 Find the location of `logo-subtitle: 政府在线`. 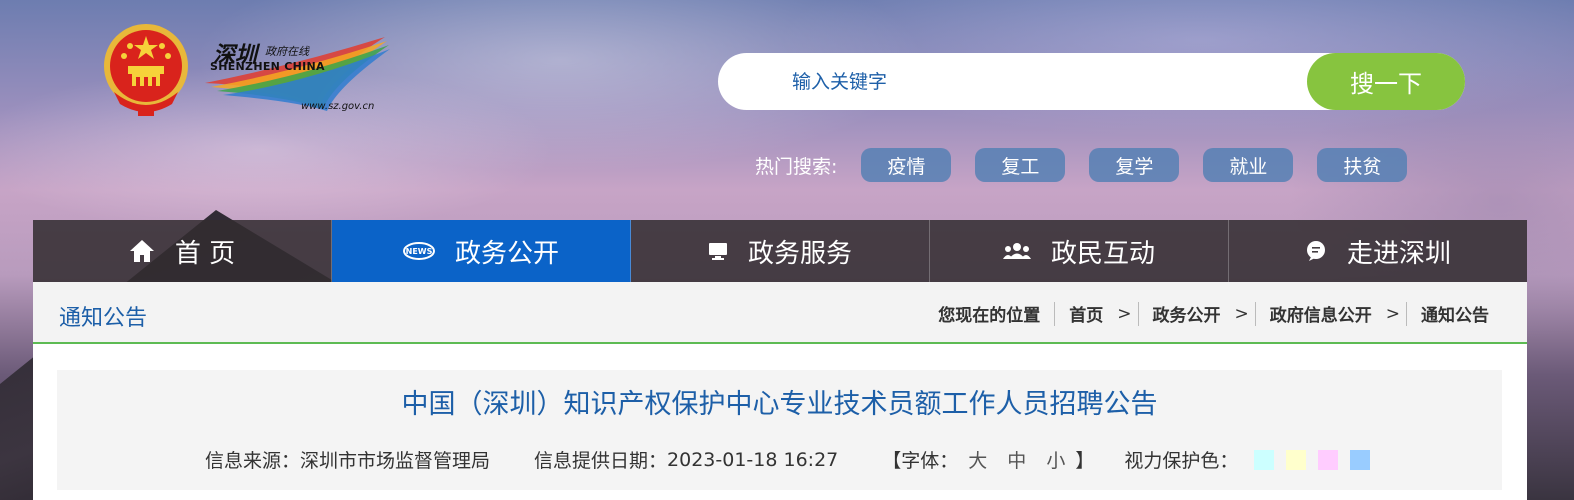

logo-subtitle: 政府在线 is located at coordinates (287, 51).